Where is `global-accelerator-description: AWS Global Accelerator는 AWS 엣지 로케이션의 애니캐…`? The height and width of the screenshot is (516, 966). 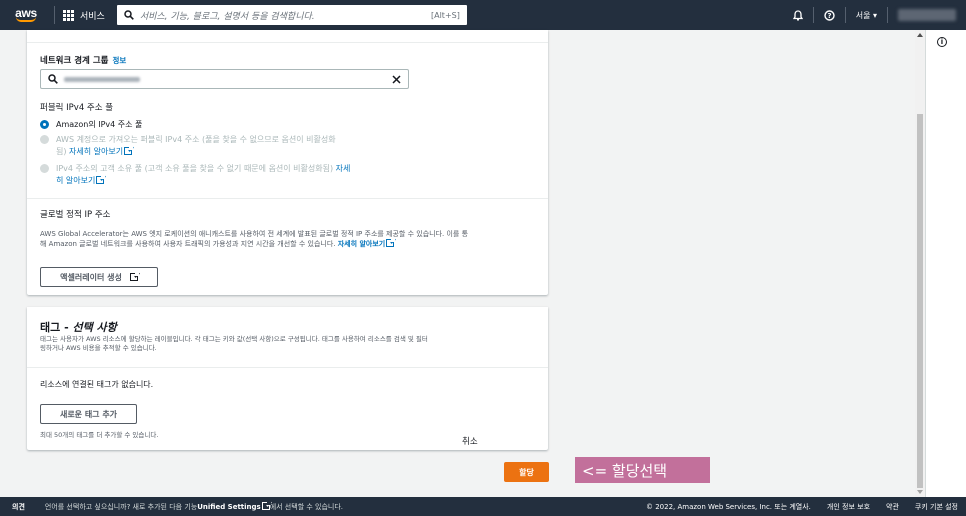 global-accelerator-description: AWS Global Accelerator는 AWS 엣지 로케이션의 애니캐… is located at coordinates (254, 239).